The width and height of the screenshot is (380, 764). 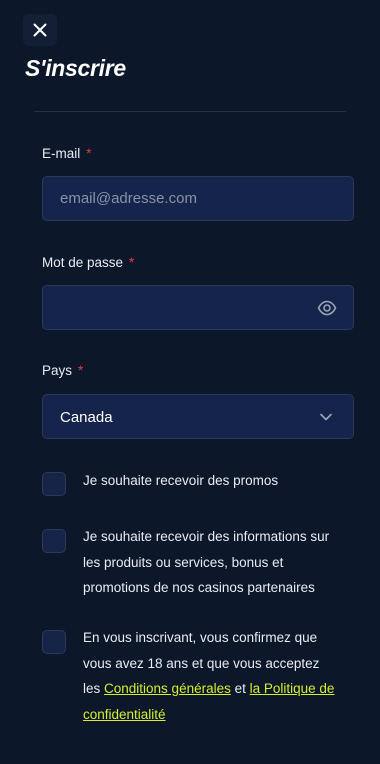 What do you see at coordinates (327, 308) in the screenshot?
I see `eye-icon` at bounding box center [327, 308].